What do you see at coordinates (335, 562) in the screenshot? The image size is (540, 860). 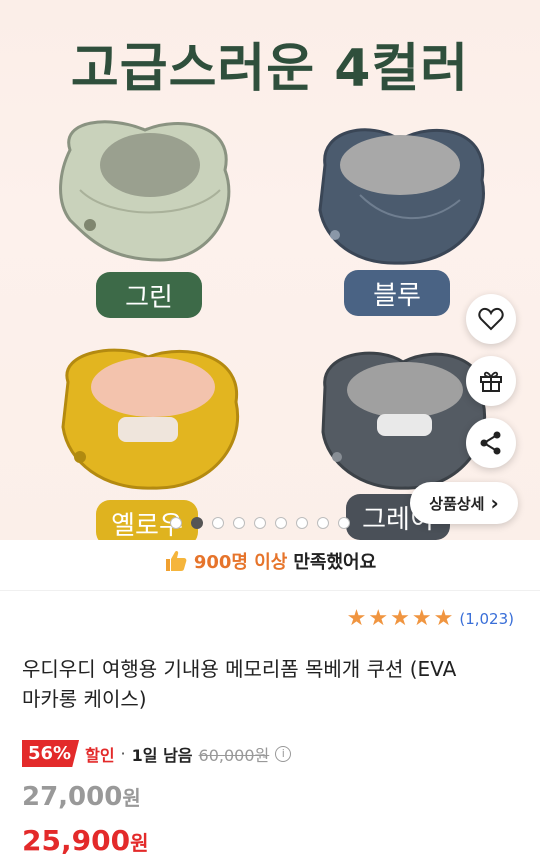 I see `satisfaction-text: 만족했어요` at bounding box center [335, 562].